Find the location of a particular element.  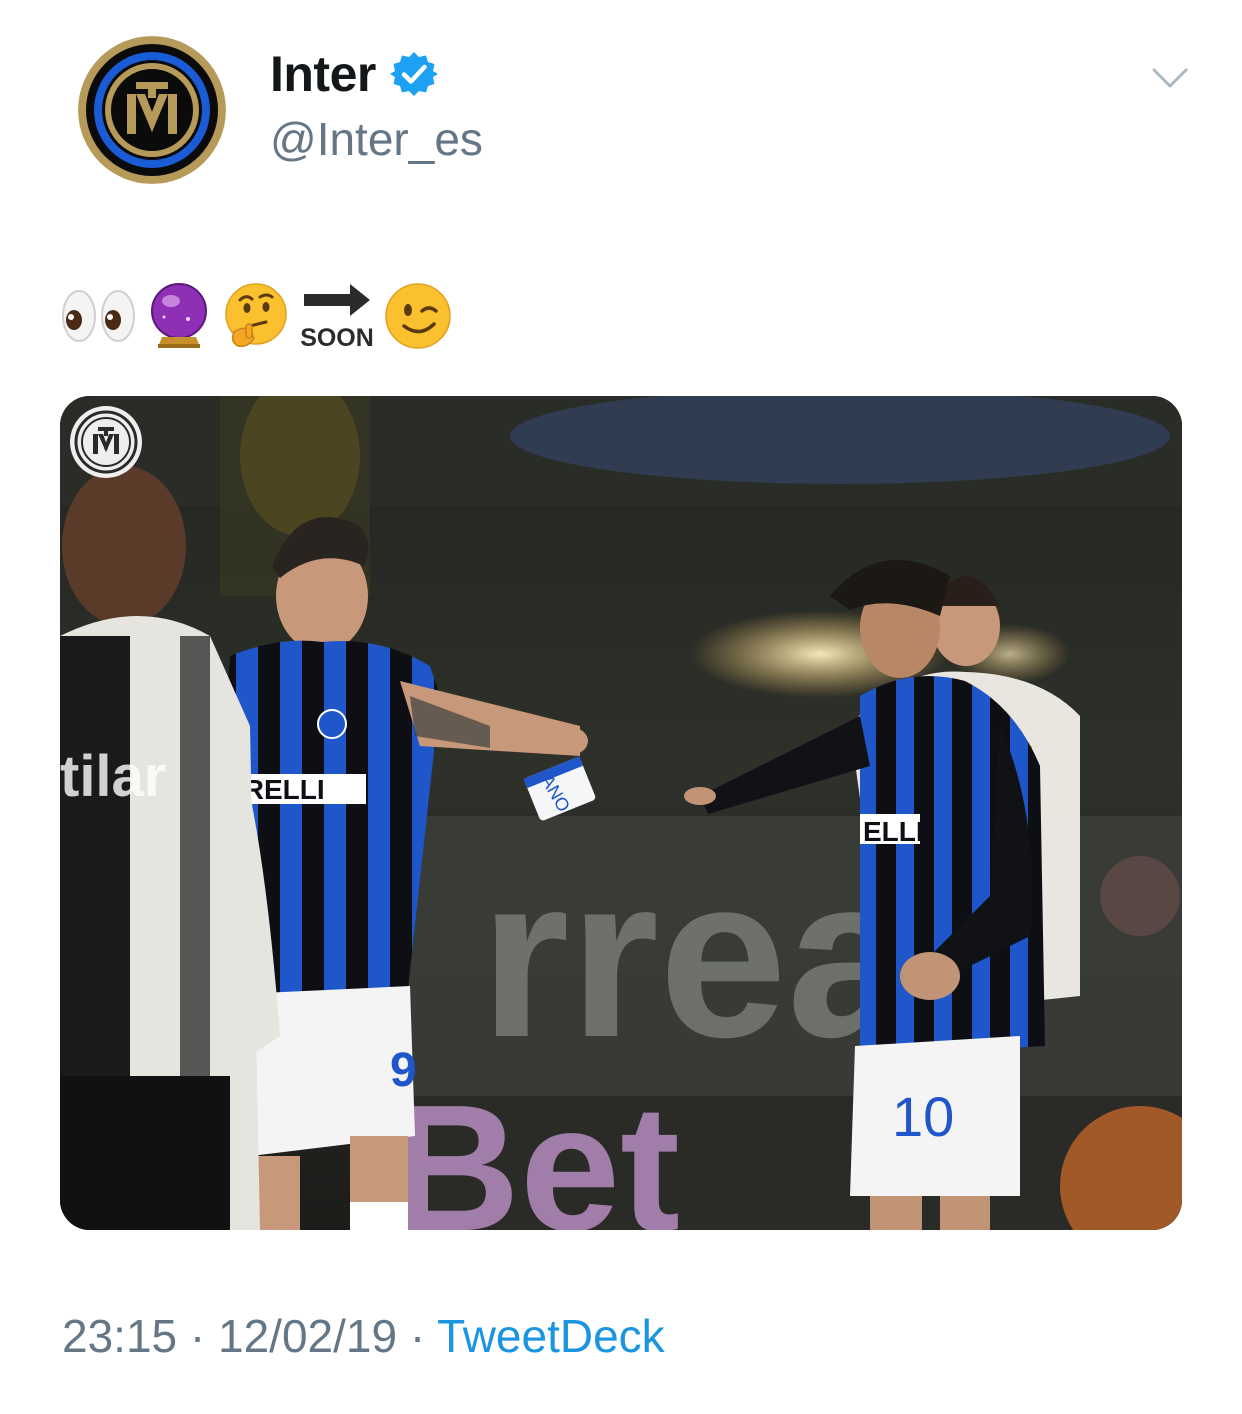

number-right: 10 is located at coordinates (923, 1116).